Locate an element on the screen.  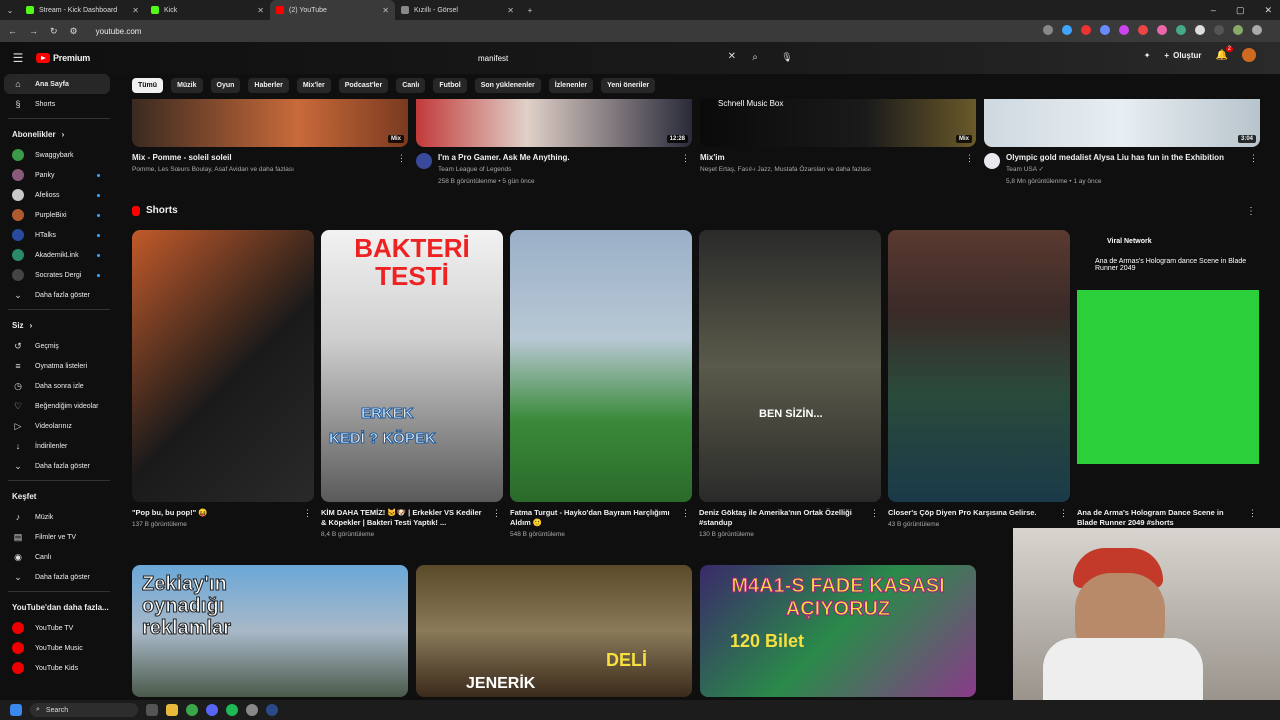
menu-icon: ☰ is located at coordinates (18, 58).